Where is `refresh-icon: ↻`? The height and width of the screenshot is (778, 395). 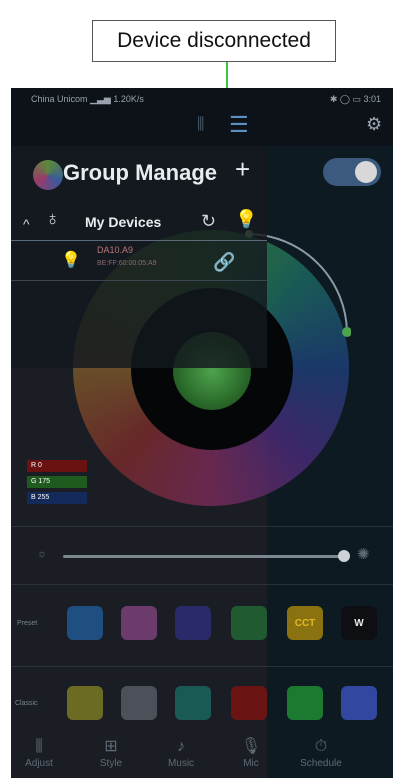 refresh-icon: ↻ is located at coordinates (208, 221).